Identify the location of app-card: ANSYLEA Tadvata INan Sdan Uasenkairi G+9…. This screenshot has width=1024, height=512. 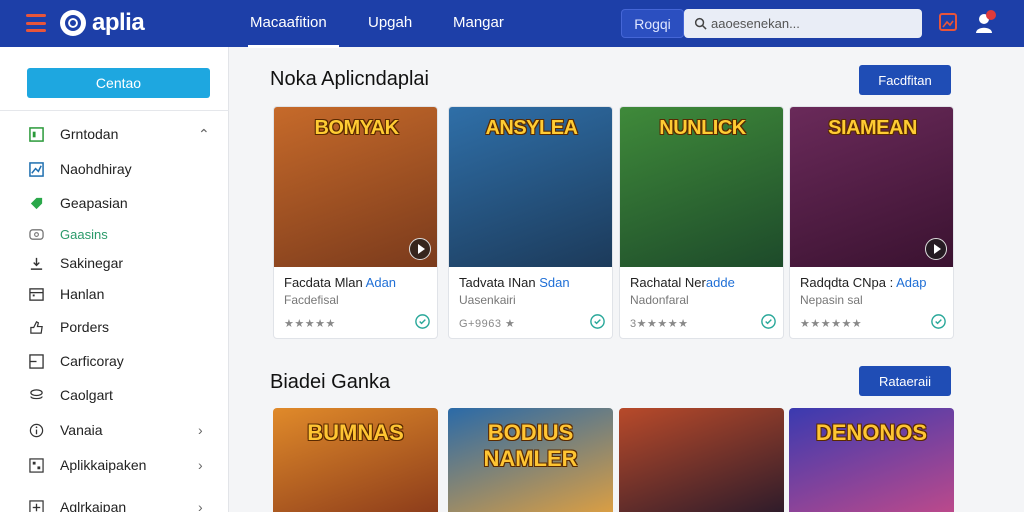
(530, 222).